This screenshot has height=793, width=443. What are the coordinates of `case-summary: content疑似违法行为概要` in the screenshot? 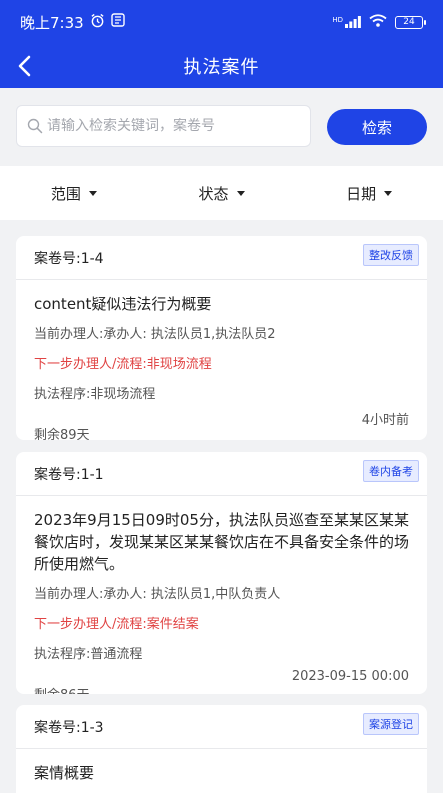 It's located at (123, 304).